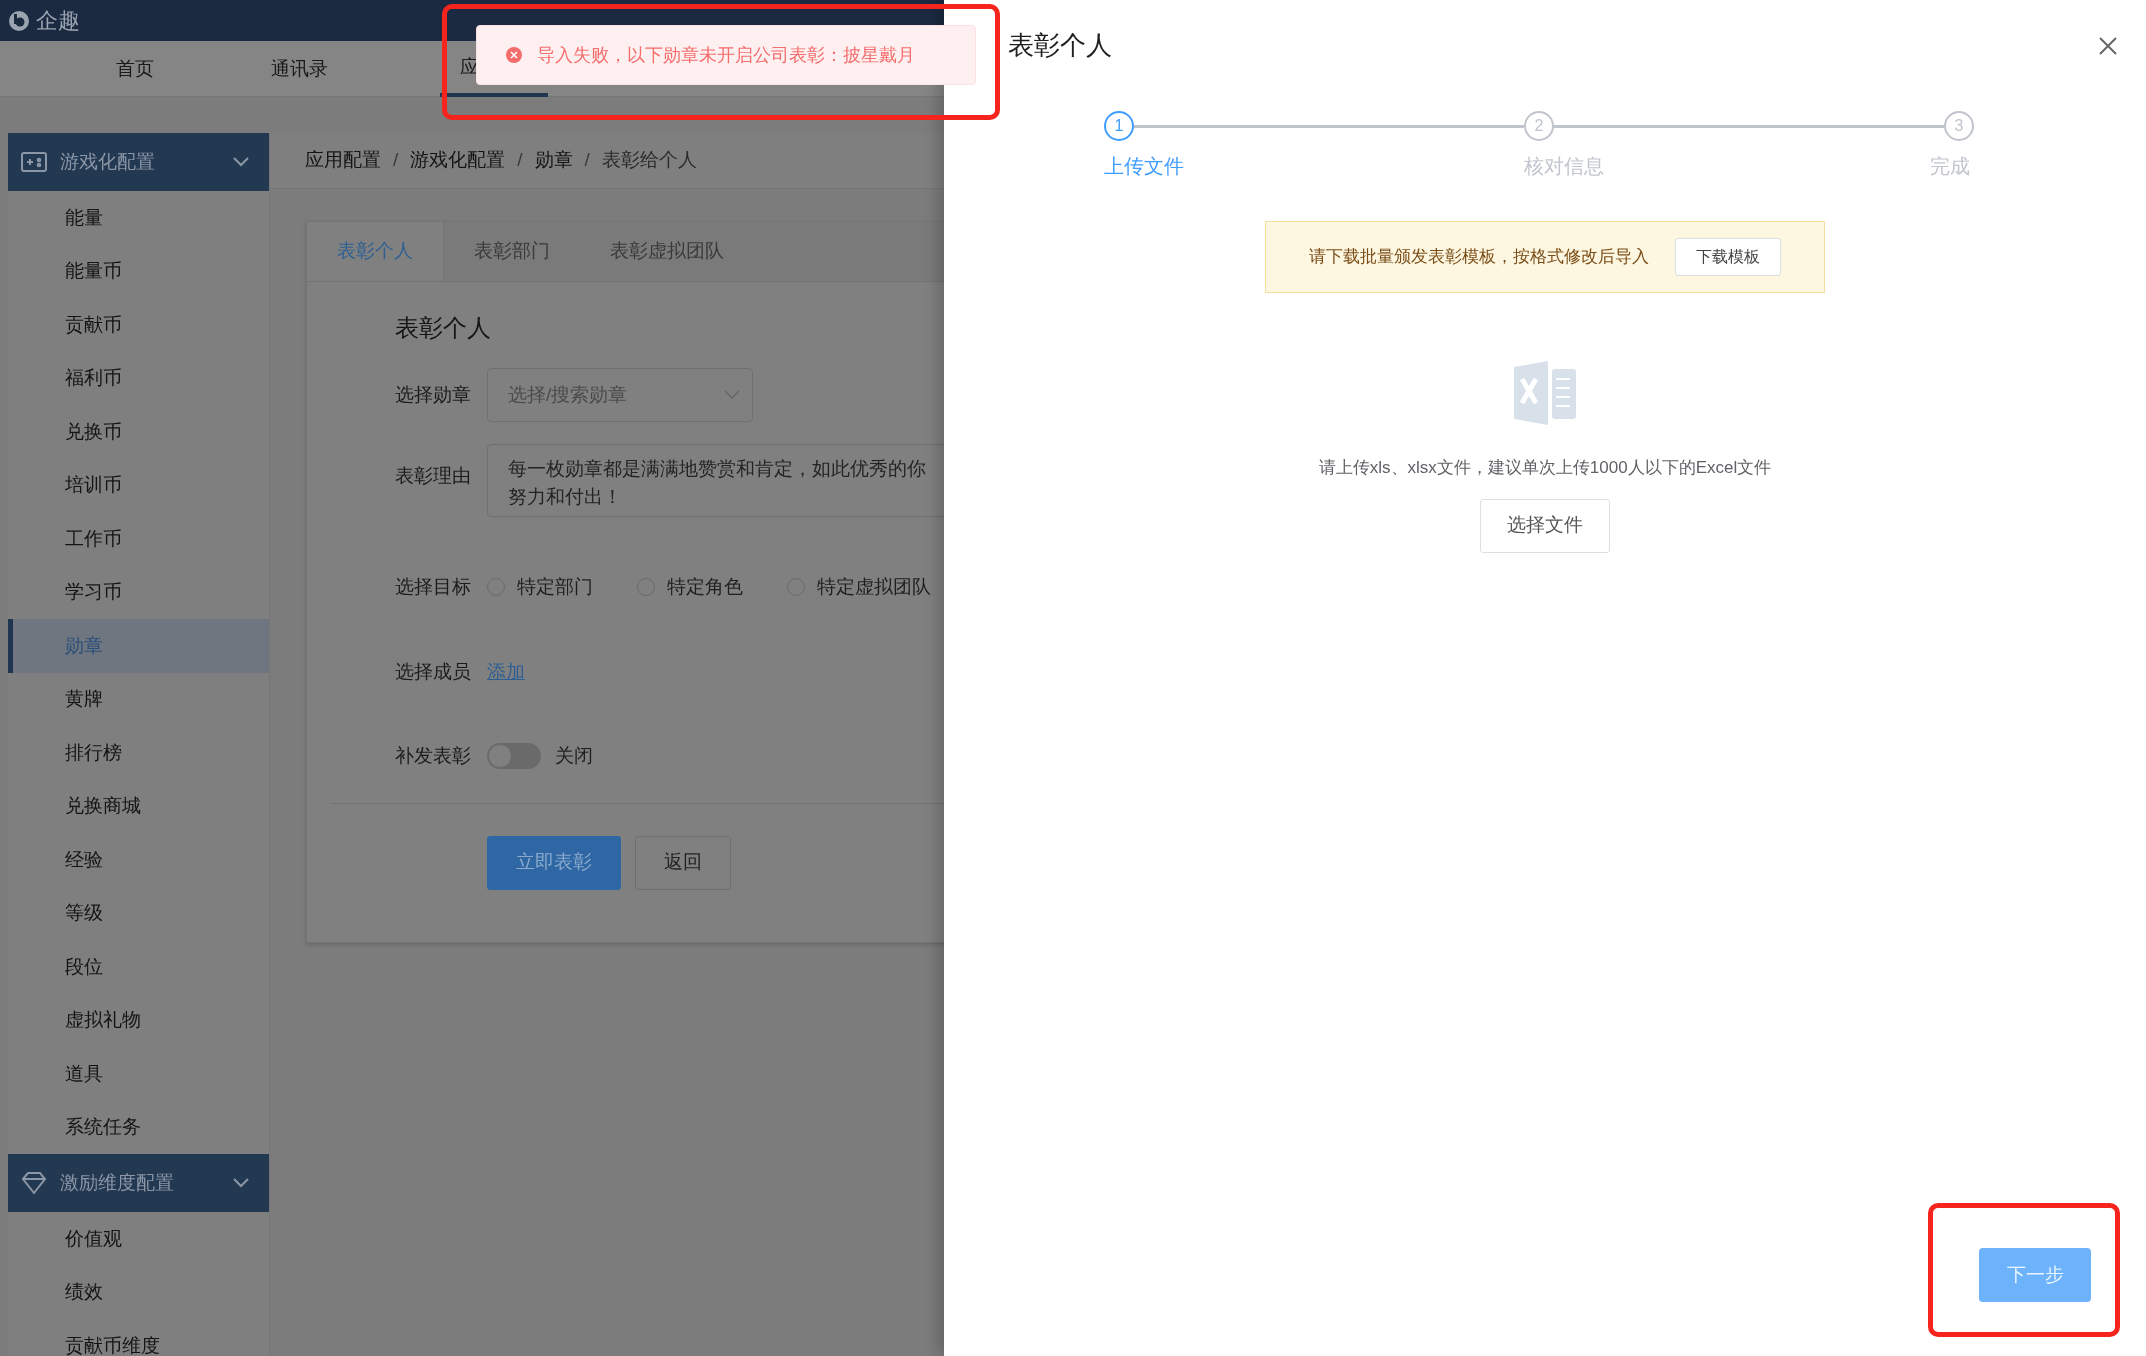  I want to click on sidebar-group-header: 激励维度配置, so click(138, 1183).